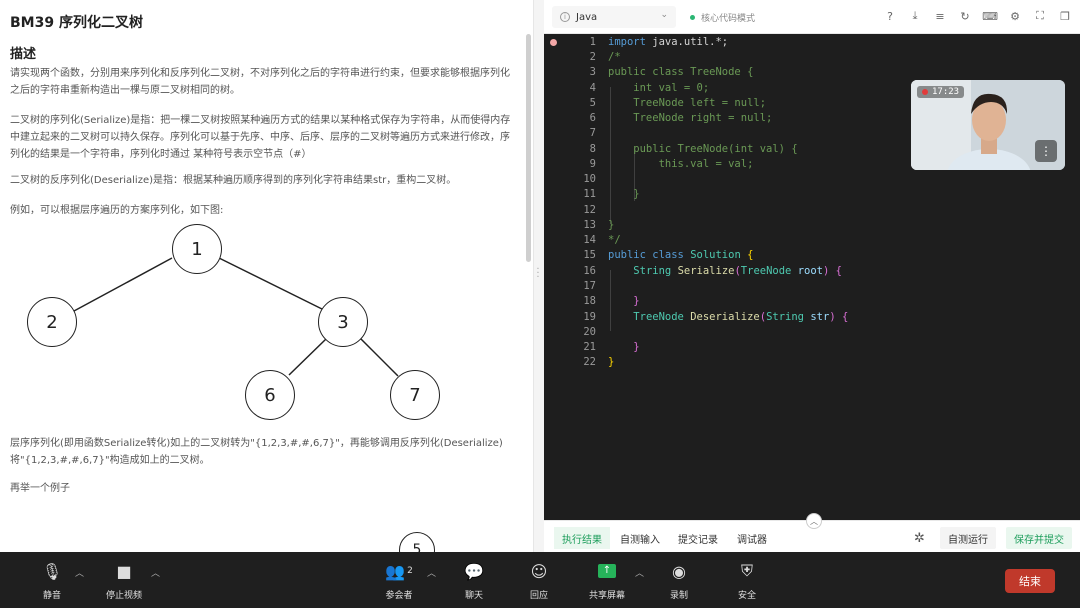 This screenshot has height=608, width=1080. I want to click on settings-icon: ⚙, so click(1015, 16).